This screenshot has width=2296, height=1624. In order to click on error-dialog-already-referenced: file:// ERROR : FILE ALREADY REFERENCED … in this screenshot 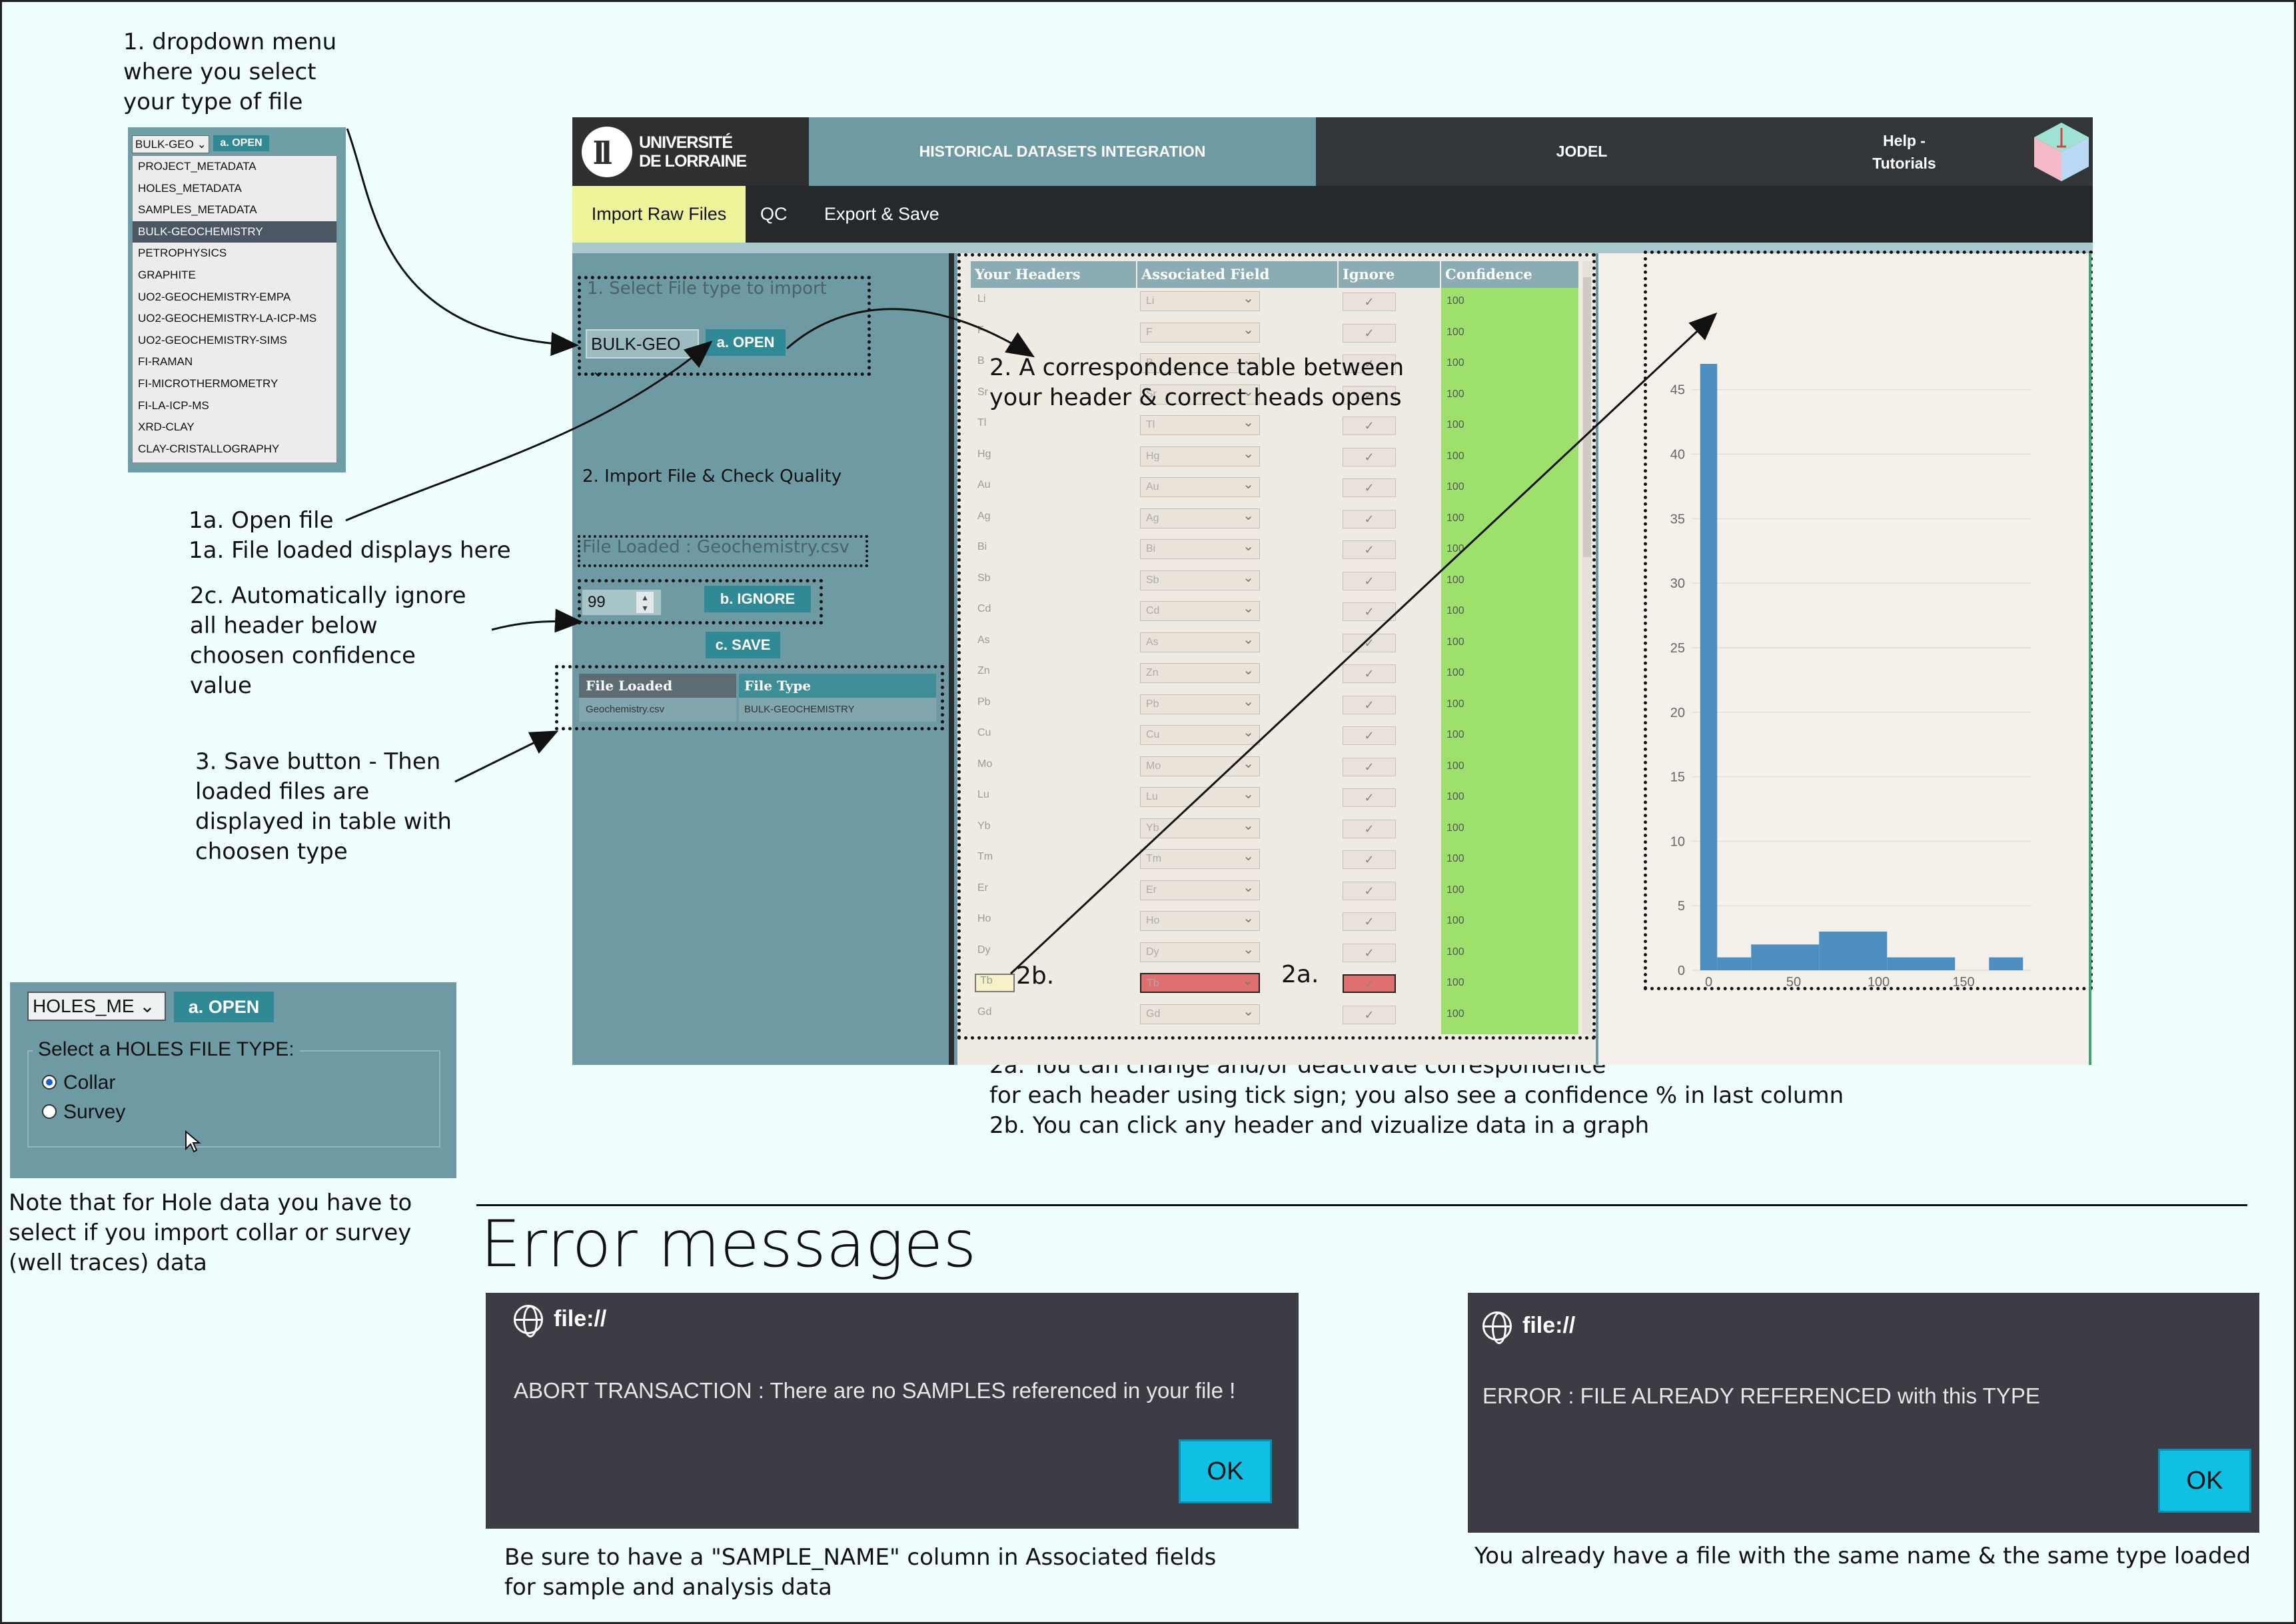, I will do `click(1863, 1413)`.